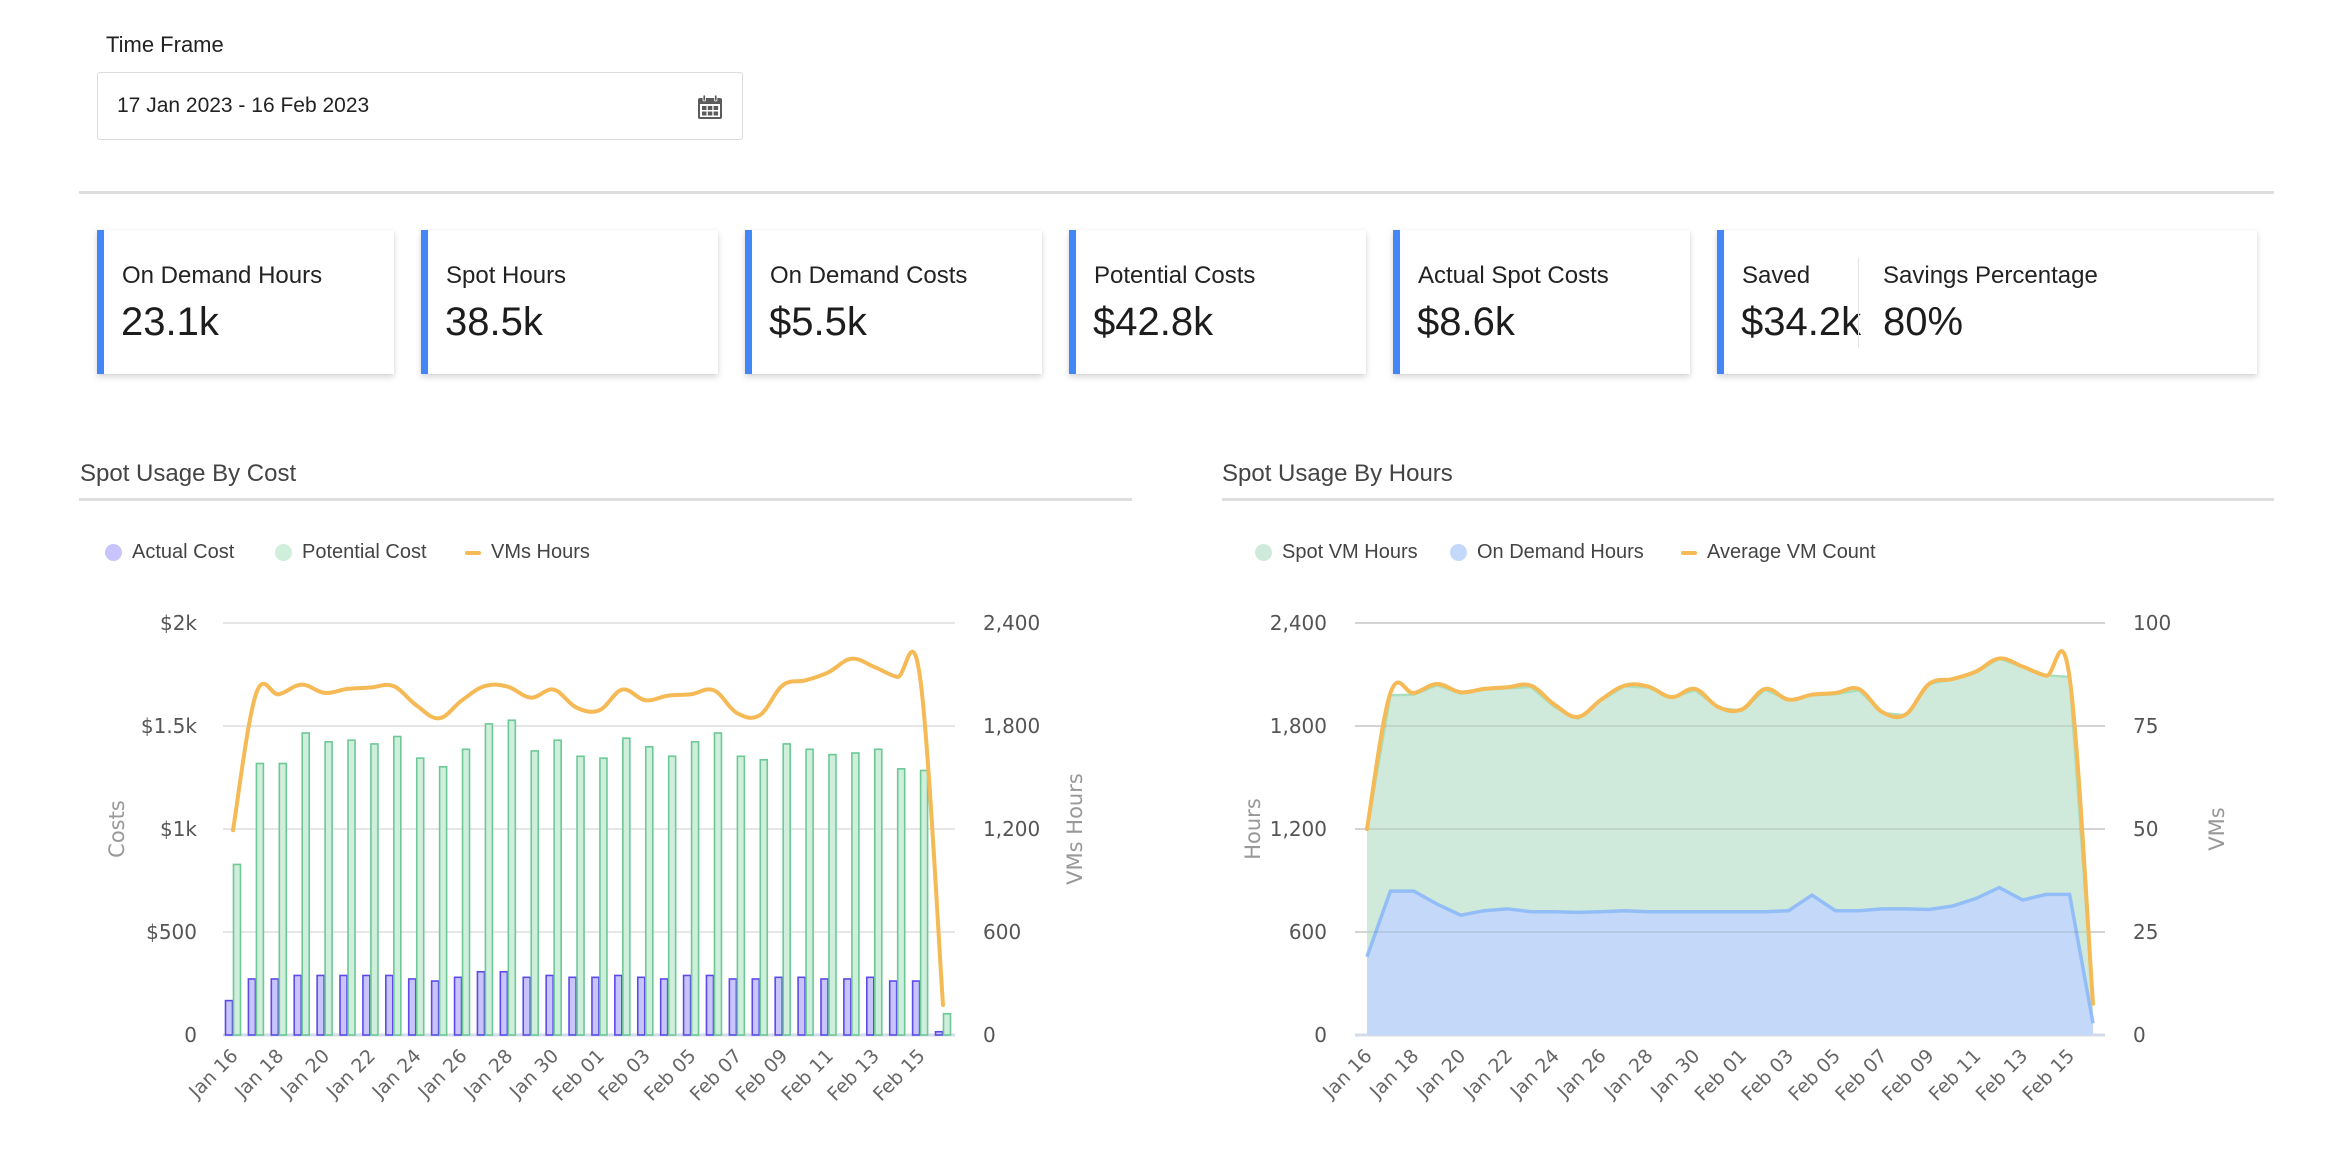  What do you see at coordinates (1441, 1074) in the screenshot?
I see `x-tick-label: Jan 20` at bounding box center [1441, 1074].